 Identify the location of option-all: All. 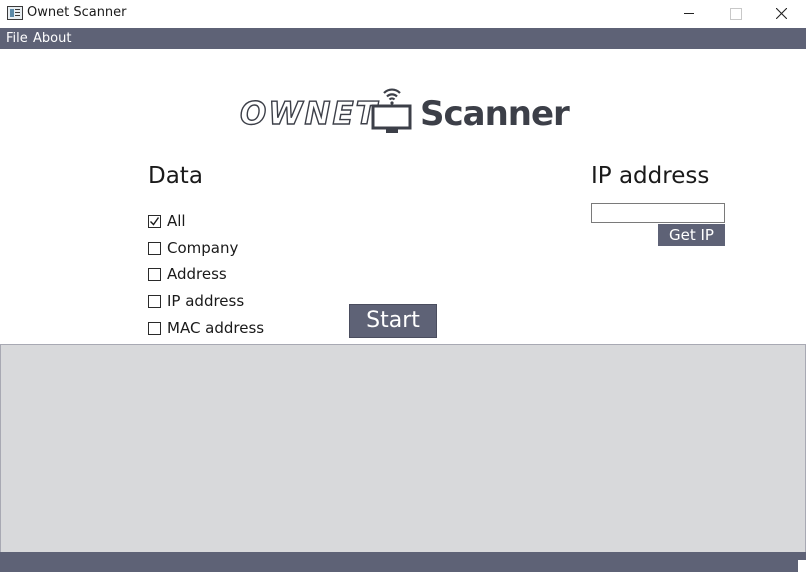
(167, 221).